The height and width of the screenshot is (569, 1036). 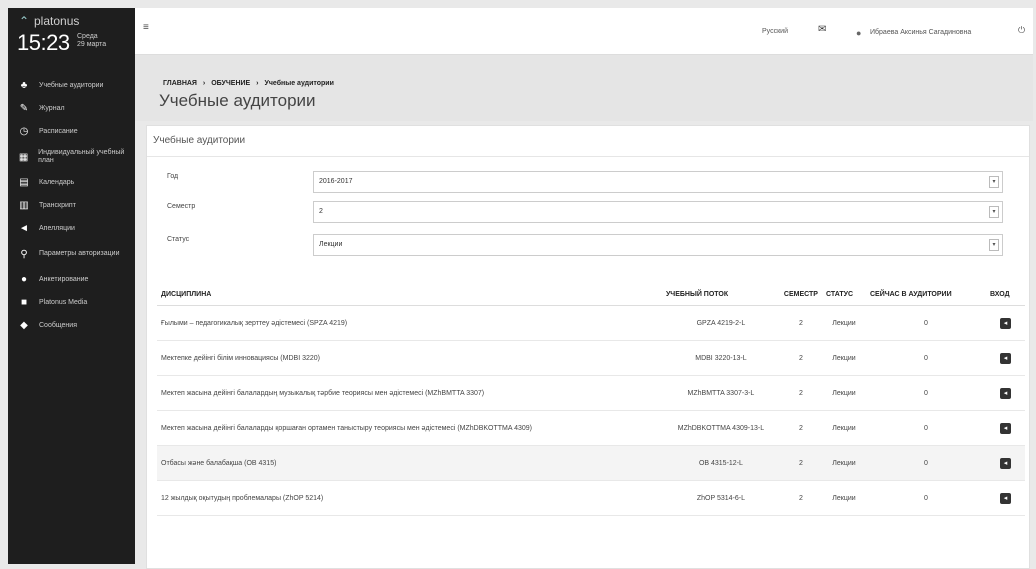 I want to click on journal-icon: ✎, so click(x=24, y=108).